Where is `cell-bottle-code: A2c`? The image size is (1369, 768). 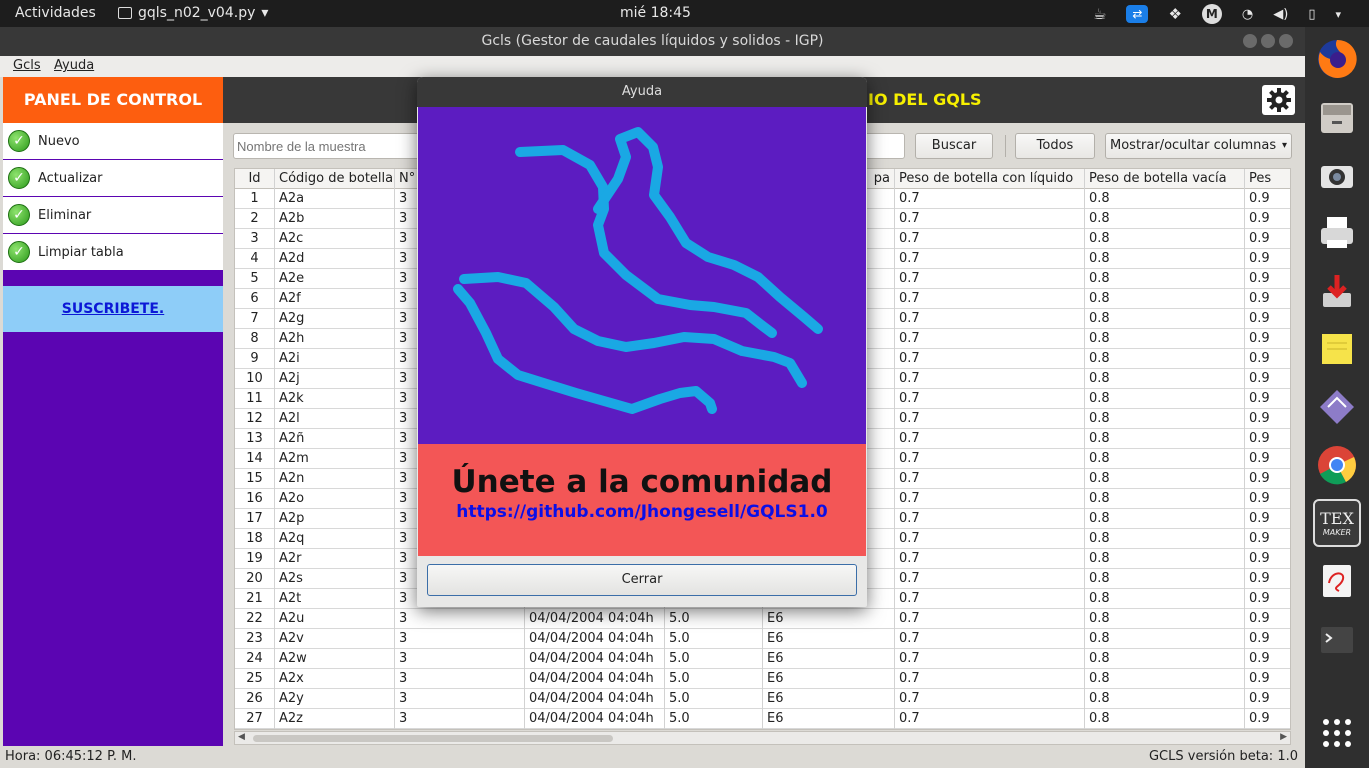 cell-bottle-code: A2c is located at coordinates (335, 239).